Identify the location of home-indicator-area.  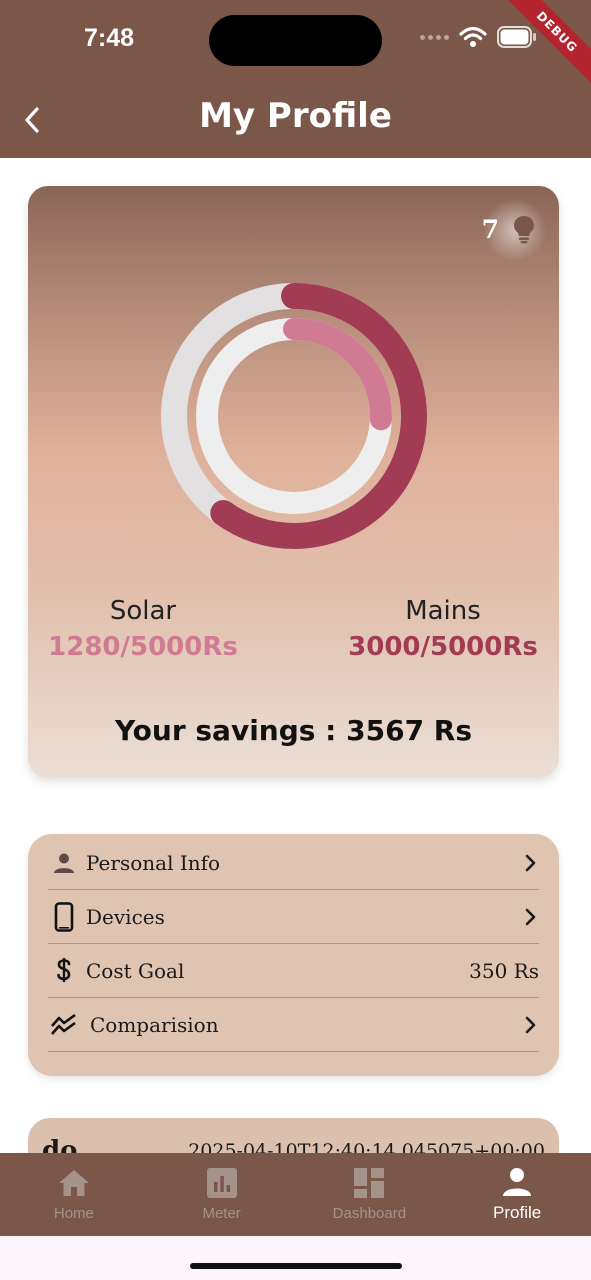
(295, 1258).